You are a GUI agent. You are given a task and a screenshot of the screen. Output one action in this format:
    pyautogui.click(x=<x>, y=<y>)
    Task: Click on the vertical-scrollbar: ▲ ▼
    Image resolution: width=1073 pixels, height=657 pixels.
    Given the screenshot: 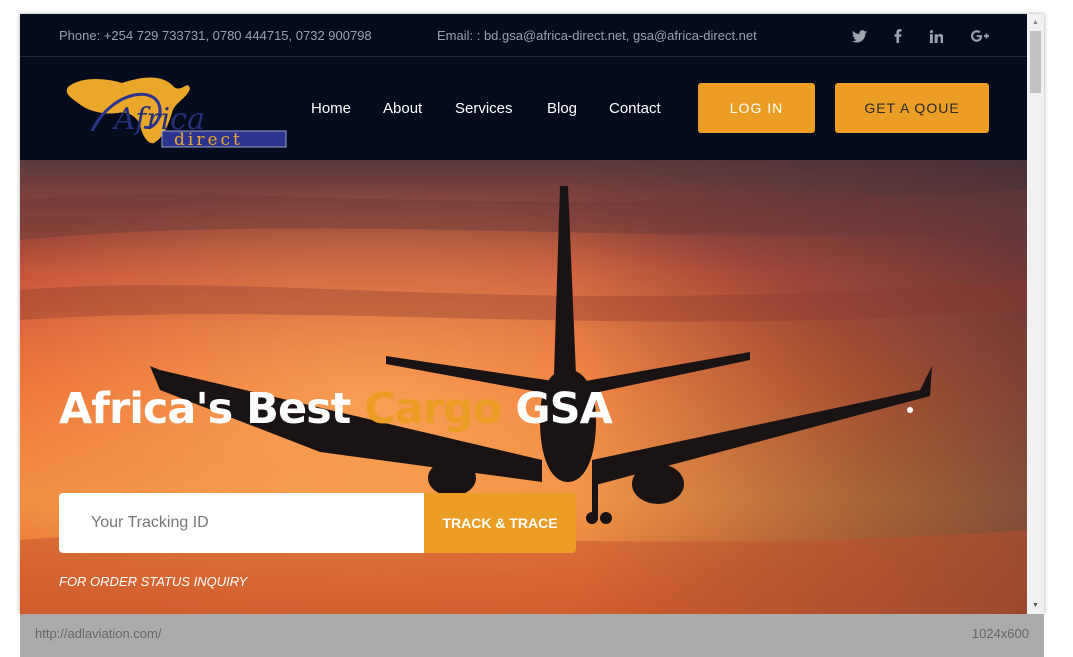 What is the action you would take?
    pyautogui.click(x=1035, y=314)
    